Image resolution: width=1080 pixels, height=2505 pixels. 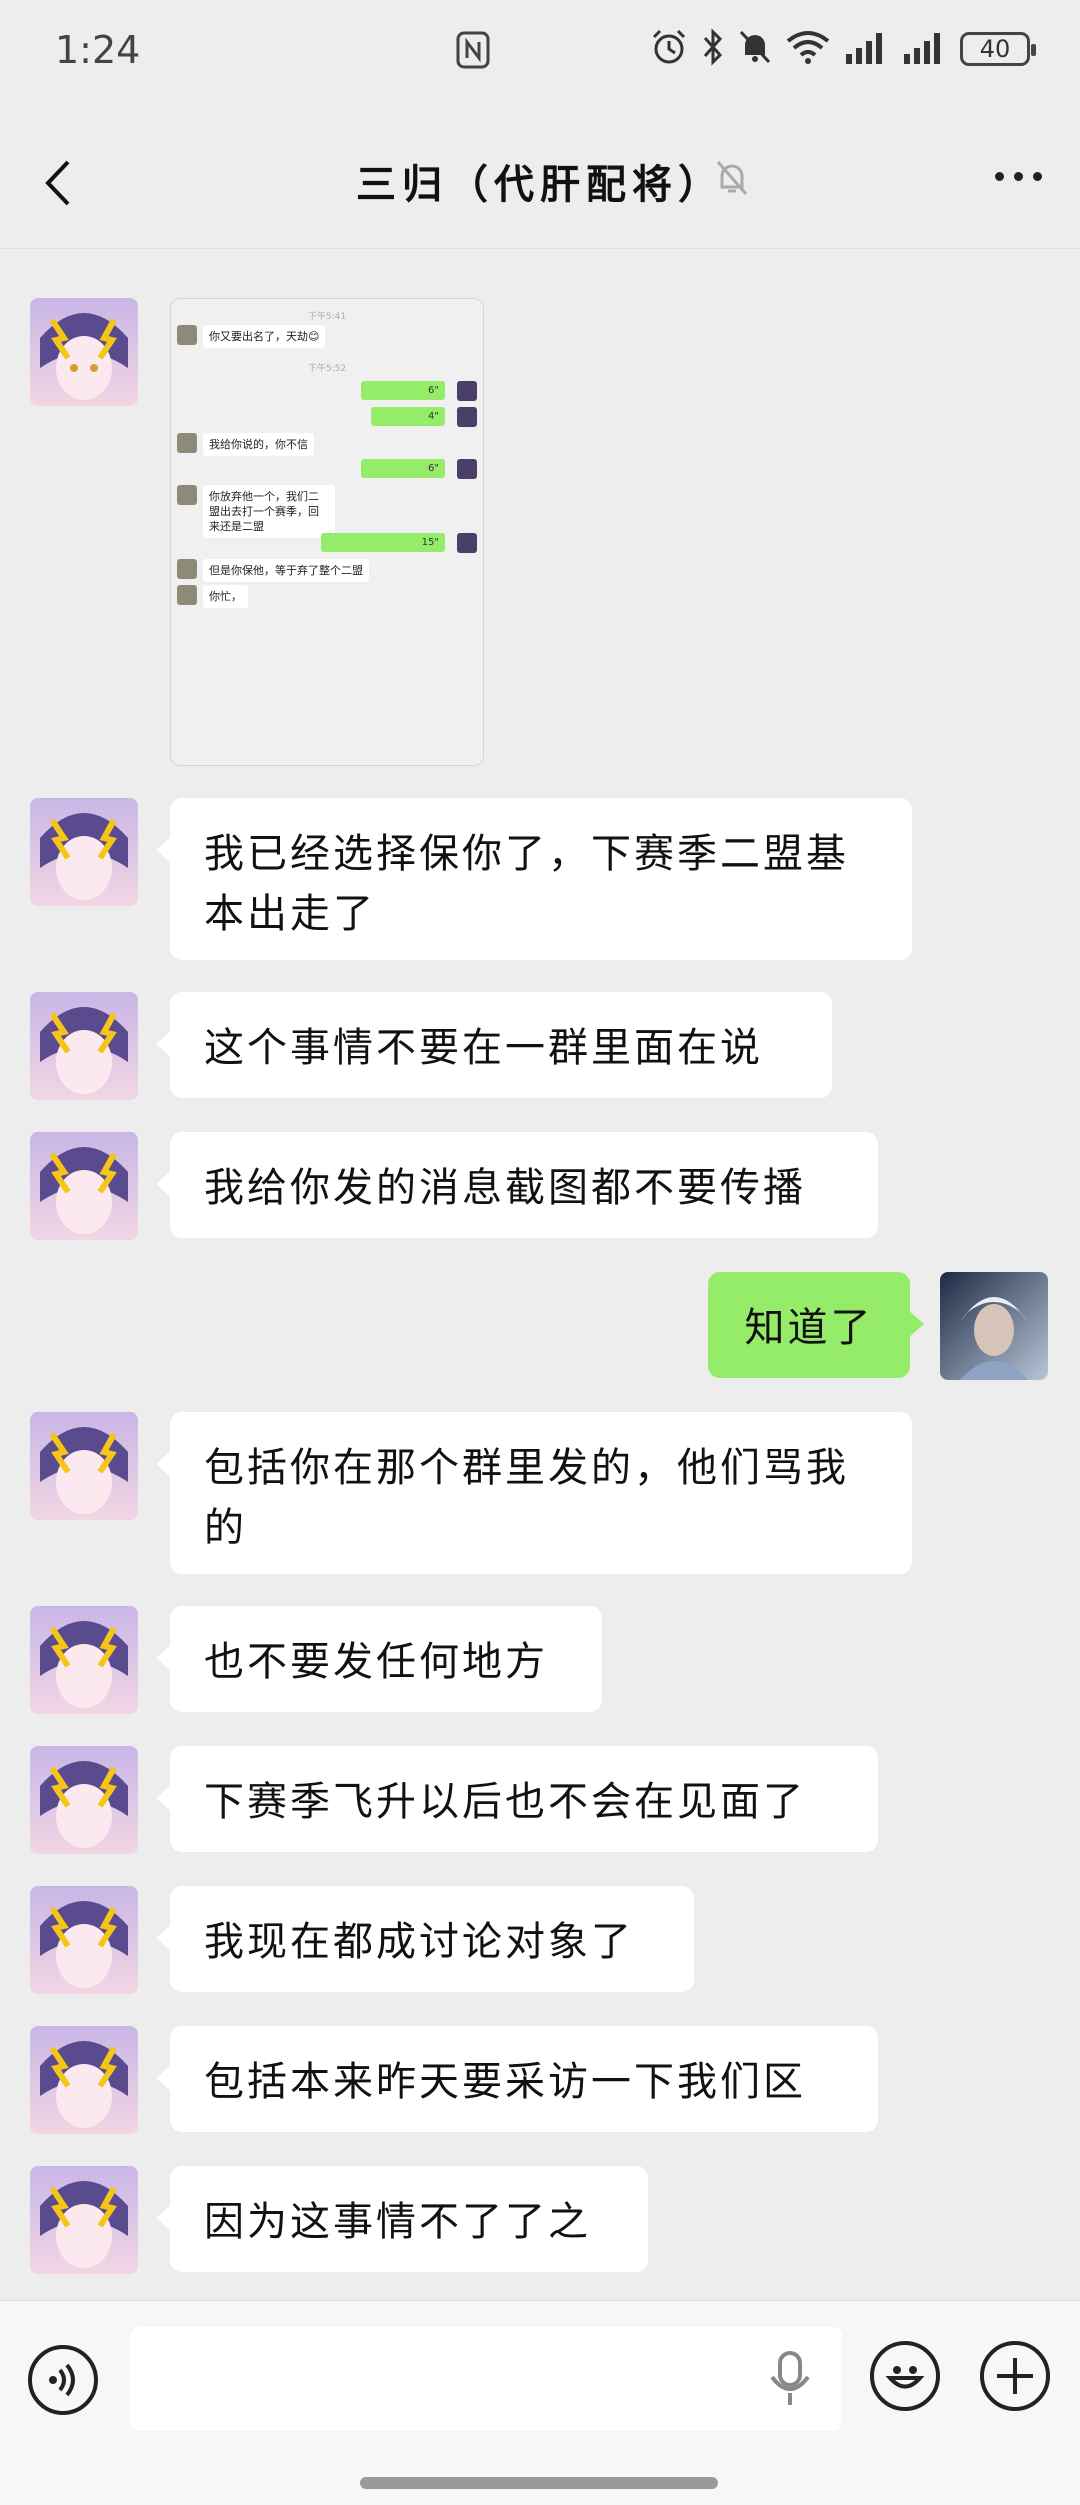 I want to click on bell-off-icon, so click(x=755, y=49).